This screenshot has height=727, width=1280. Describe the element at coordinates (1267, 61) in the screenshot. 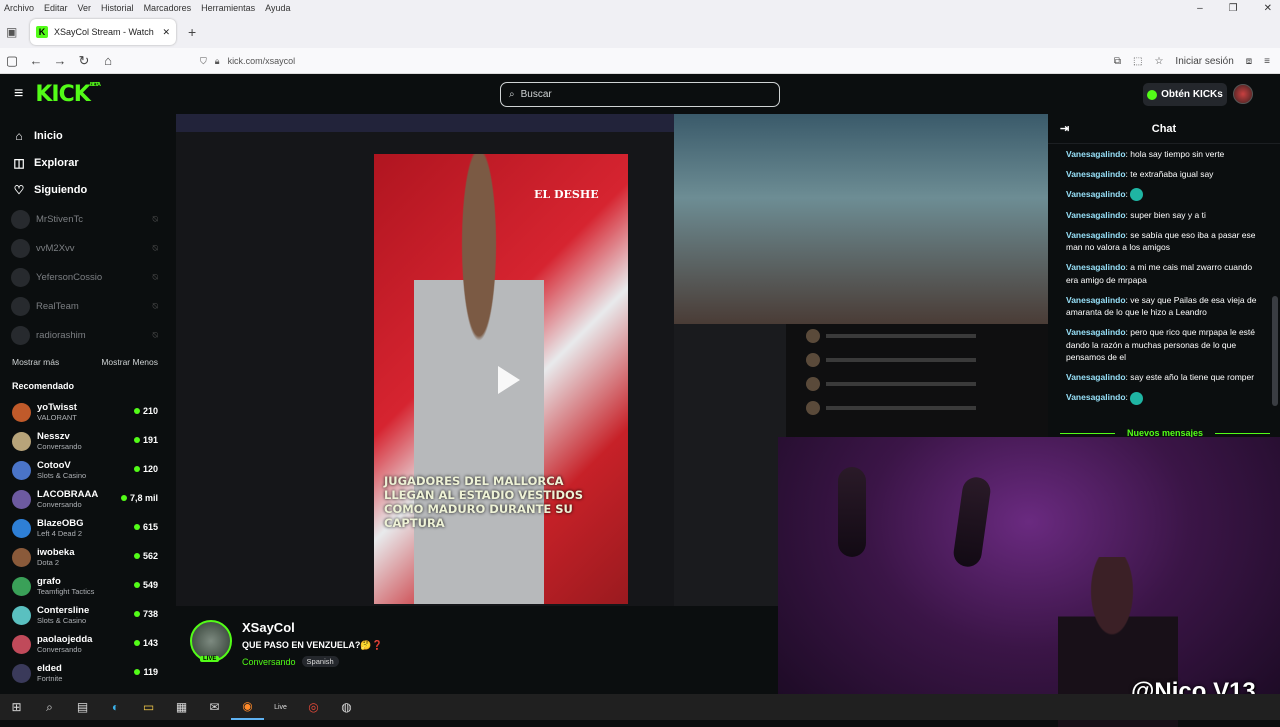

I see `menu-icon: ≡` at that location.